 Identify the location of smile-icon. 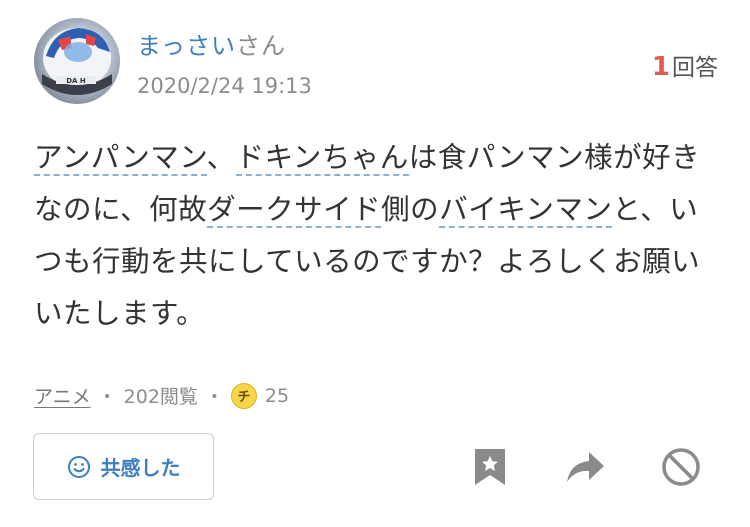
(78, 466).